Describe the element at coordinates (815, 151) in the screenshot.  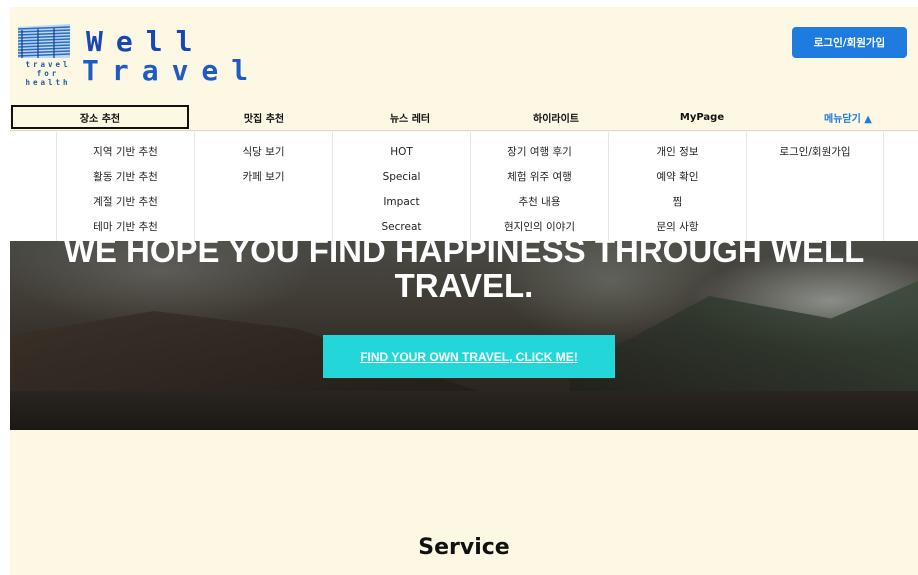
I see `menu-item-login-signup: 로그인/회원가입` at that location.